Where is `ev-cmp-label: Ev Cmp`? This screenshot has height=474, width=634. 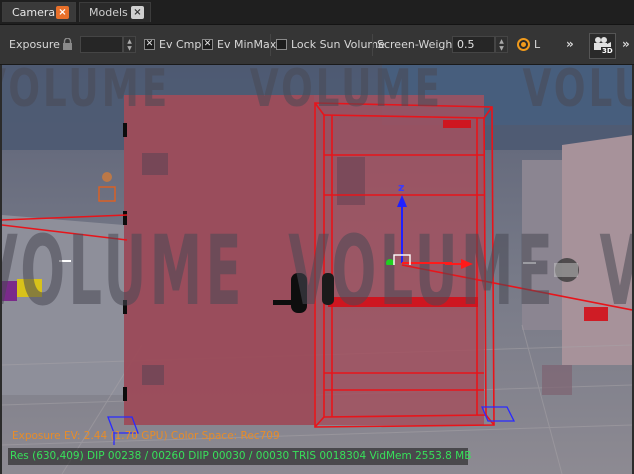
ev-cmp-label: Ev Cmp is located at coordinates (180, 44).